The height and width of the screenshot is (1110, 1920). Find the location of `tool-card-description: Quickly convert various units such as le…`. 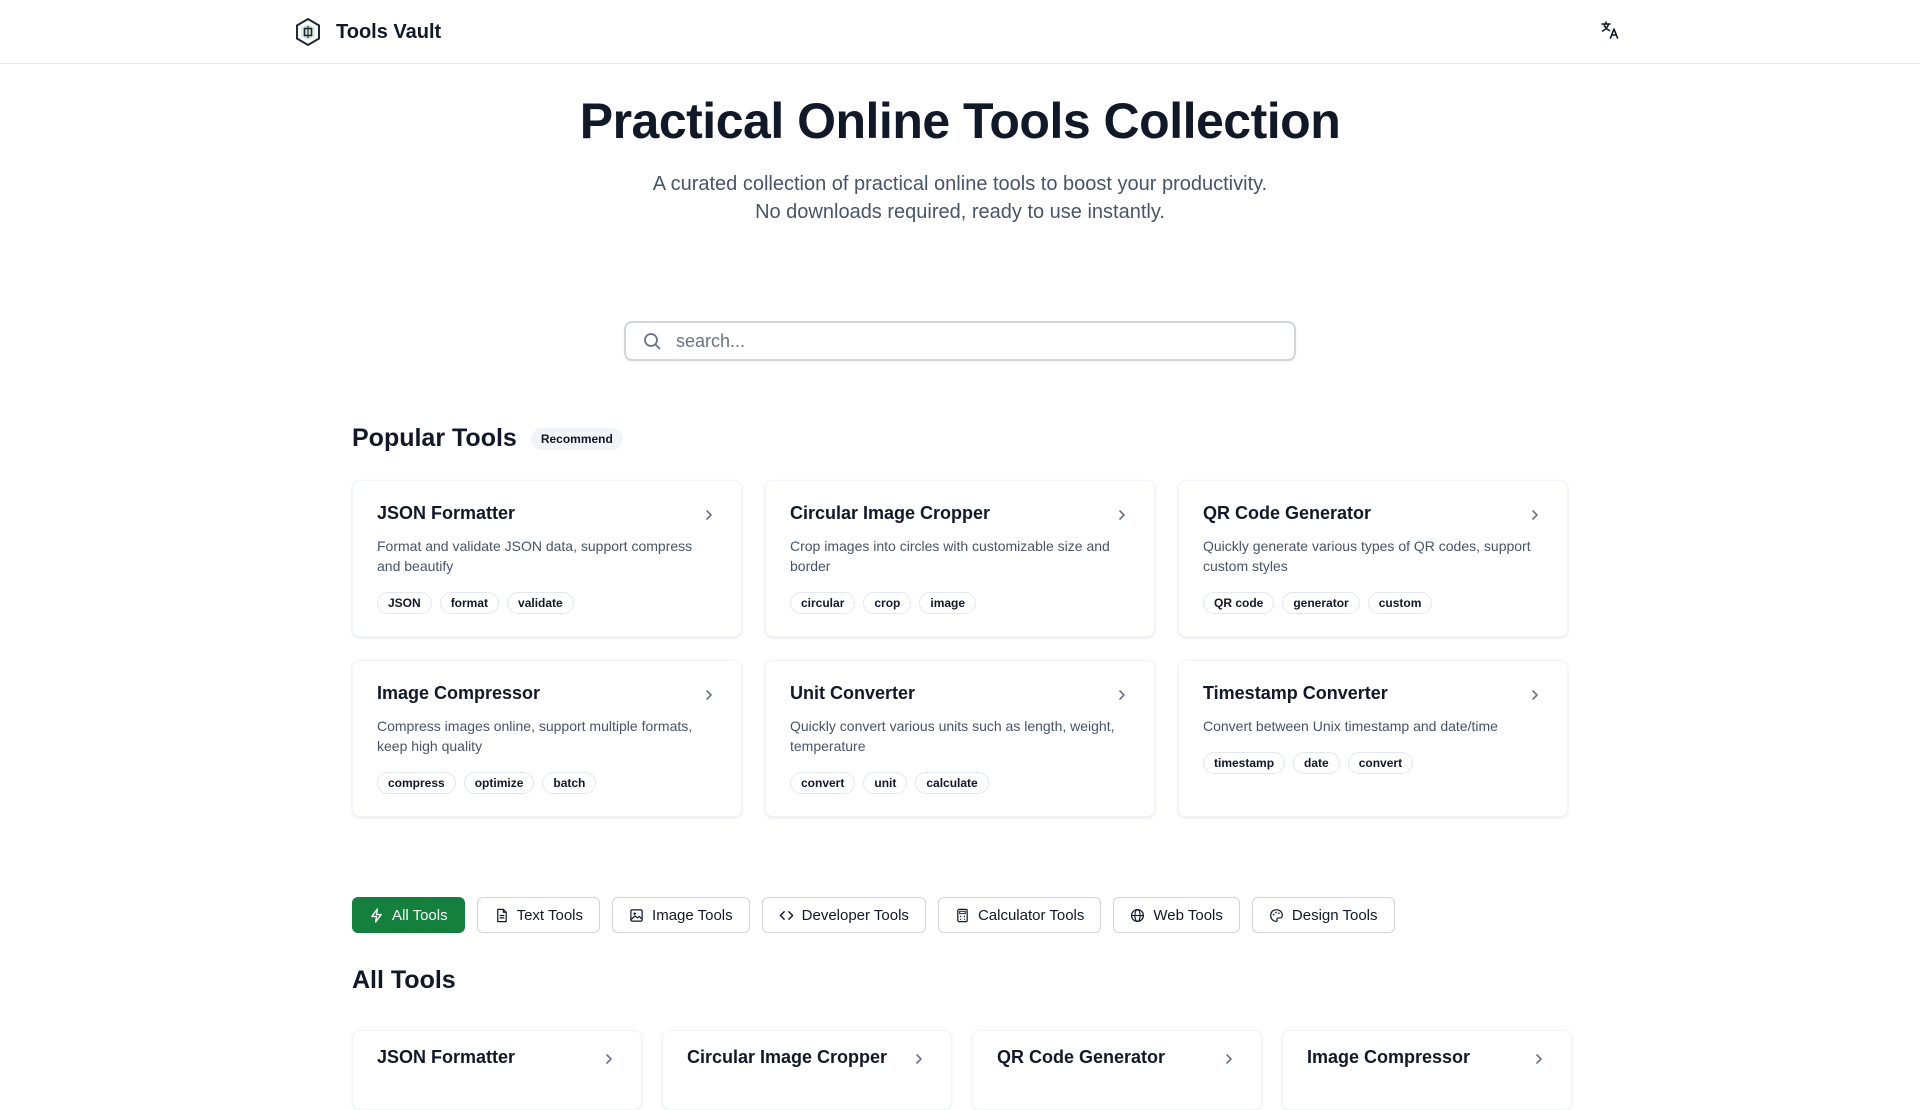

tool-card-description: Quickly convert various units such as le… is located at coordinates (952, 736).